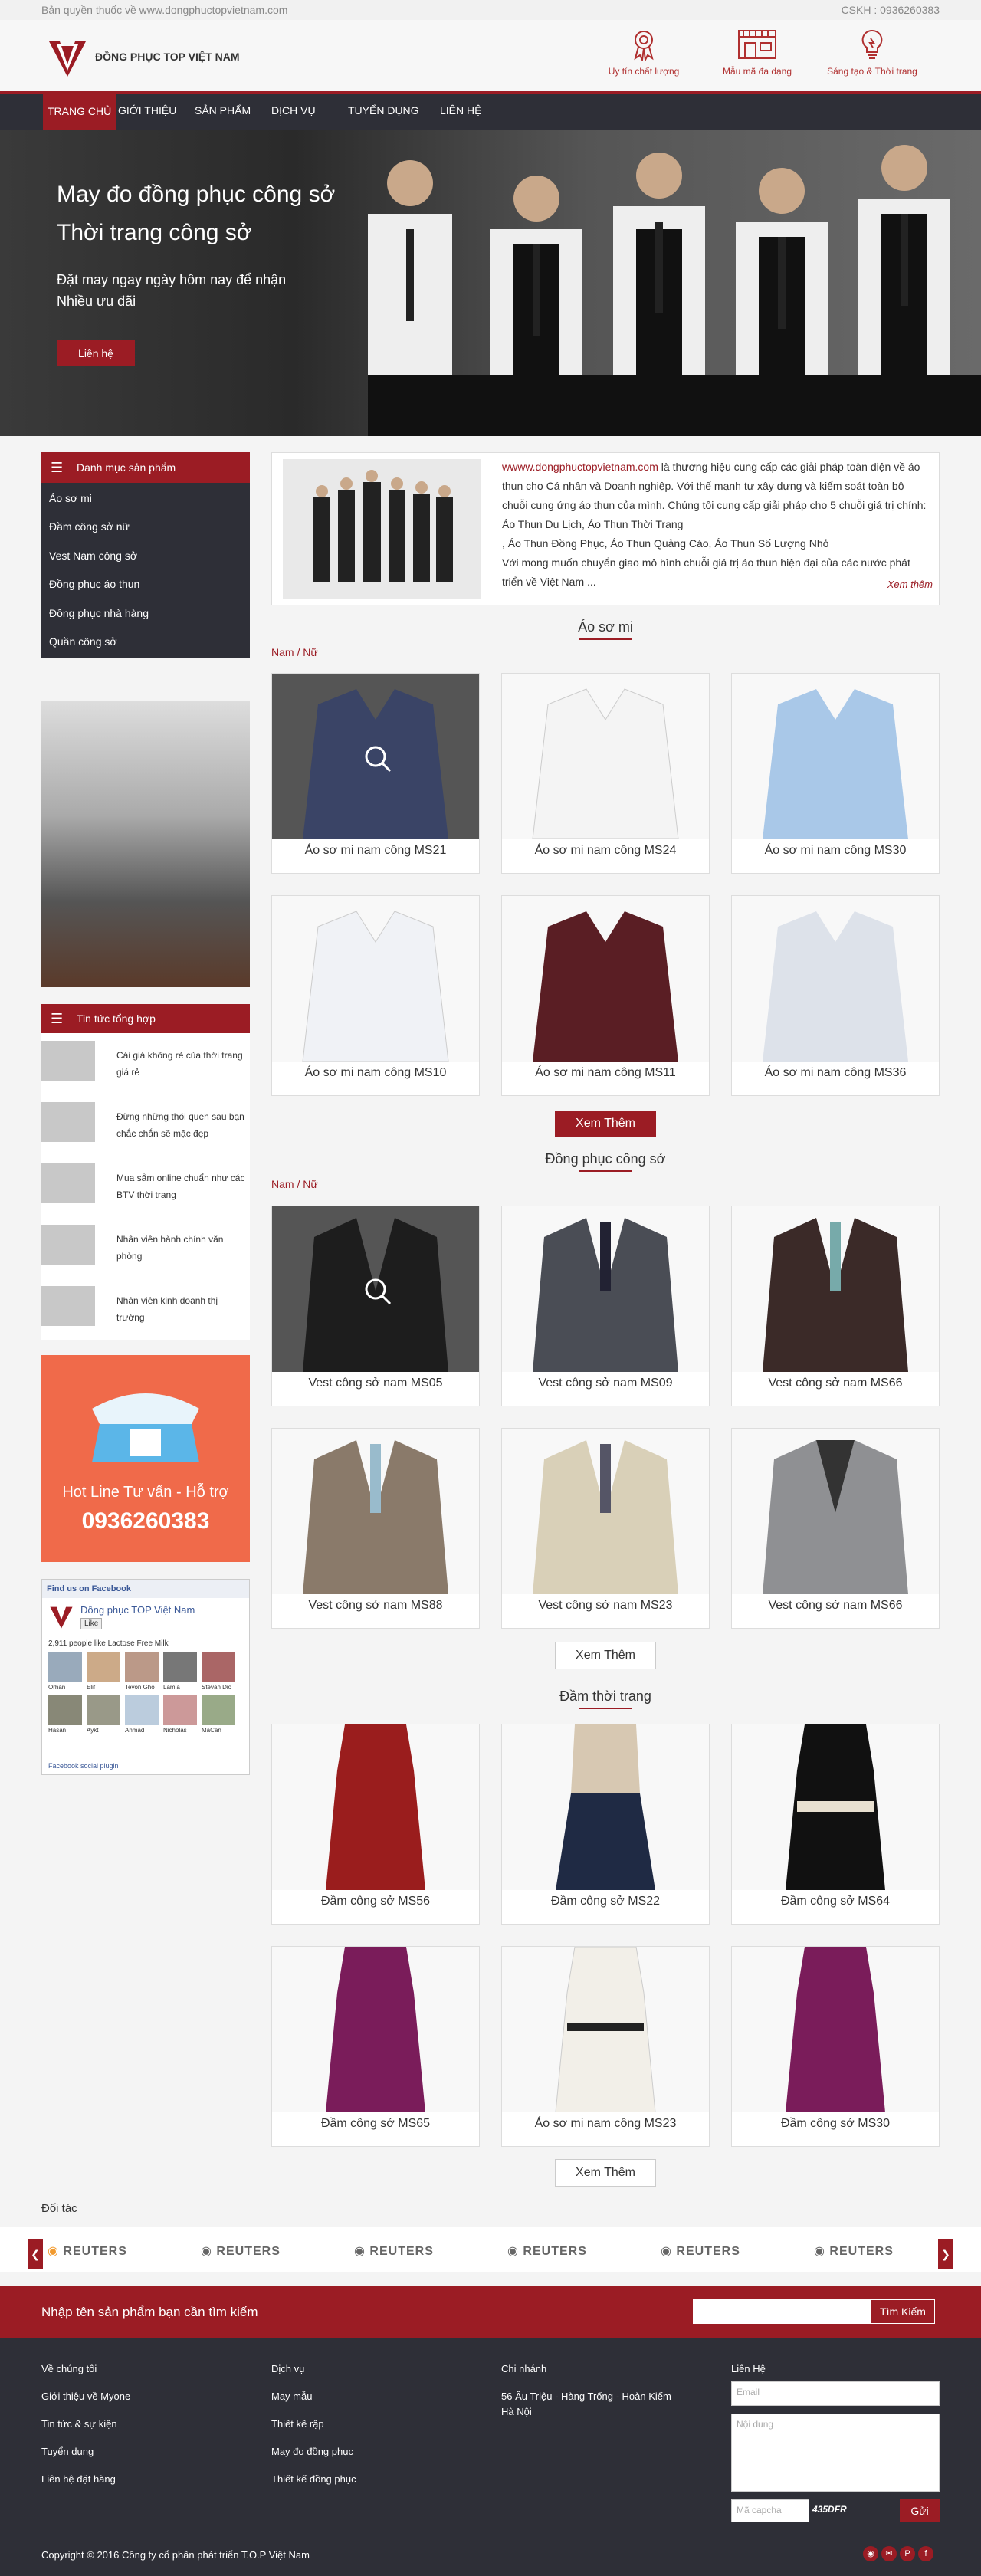  Describe the element at coordinates (94, 584) in the screenshot. I see `category-item: Đồng phục áo thun` at that location.